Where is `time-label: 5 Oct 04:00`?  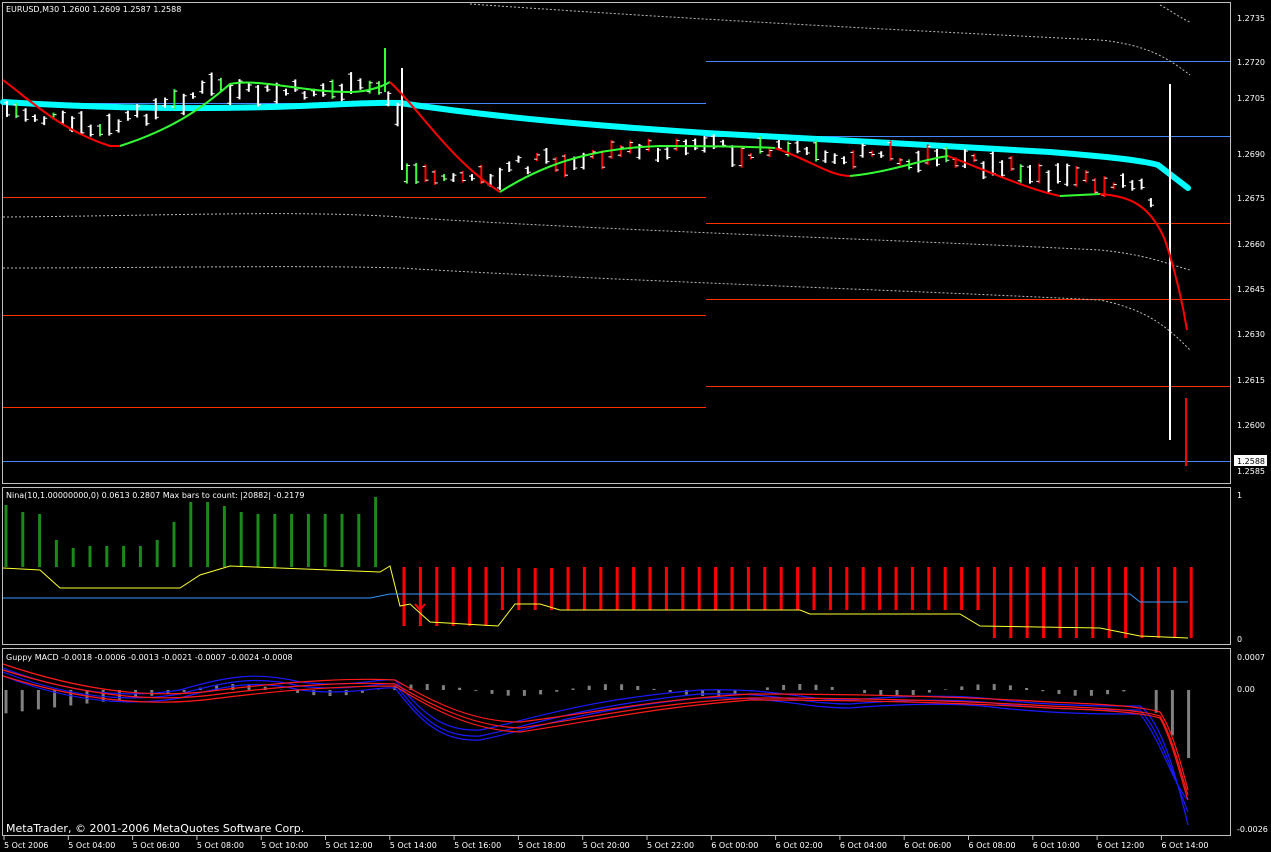 time-label: 5 Oct 04:00 is located at coordinates (91, 845).